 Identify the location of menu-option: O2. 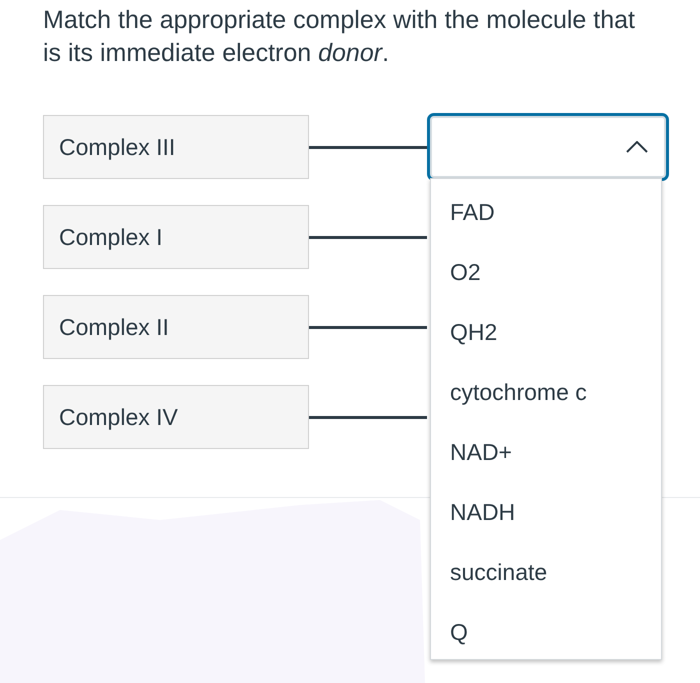
(546, 285).